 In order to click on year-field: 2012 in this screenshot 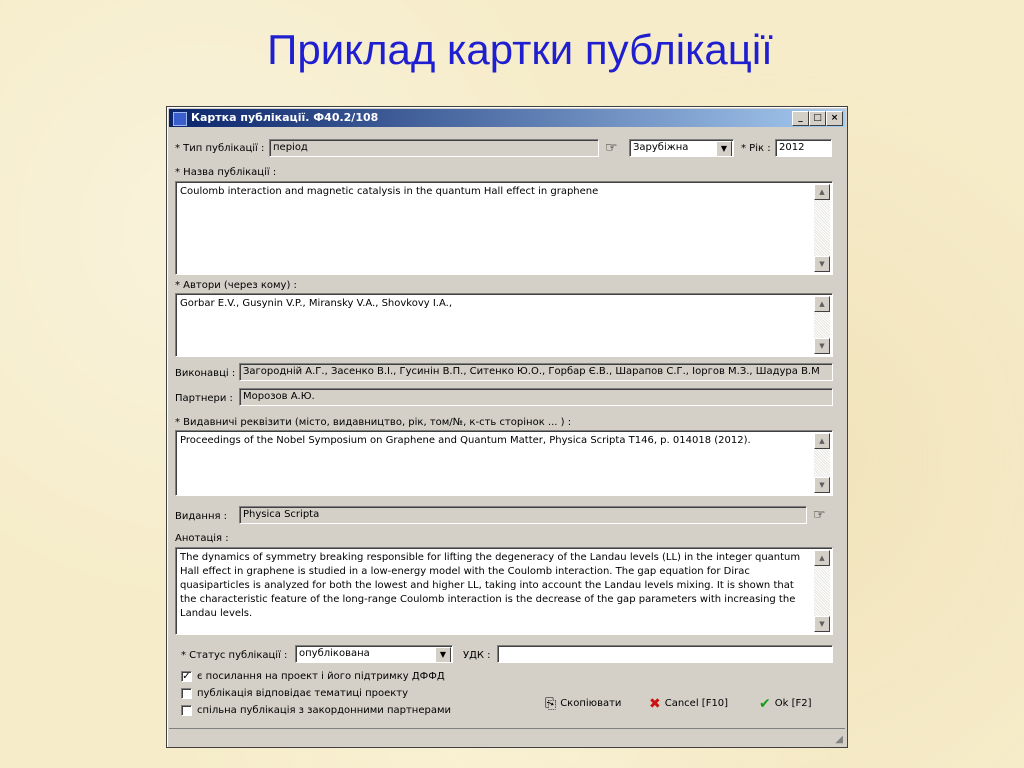, I will do `click(803, 148)`.